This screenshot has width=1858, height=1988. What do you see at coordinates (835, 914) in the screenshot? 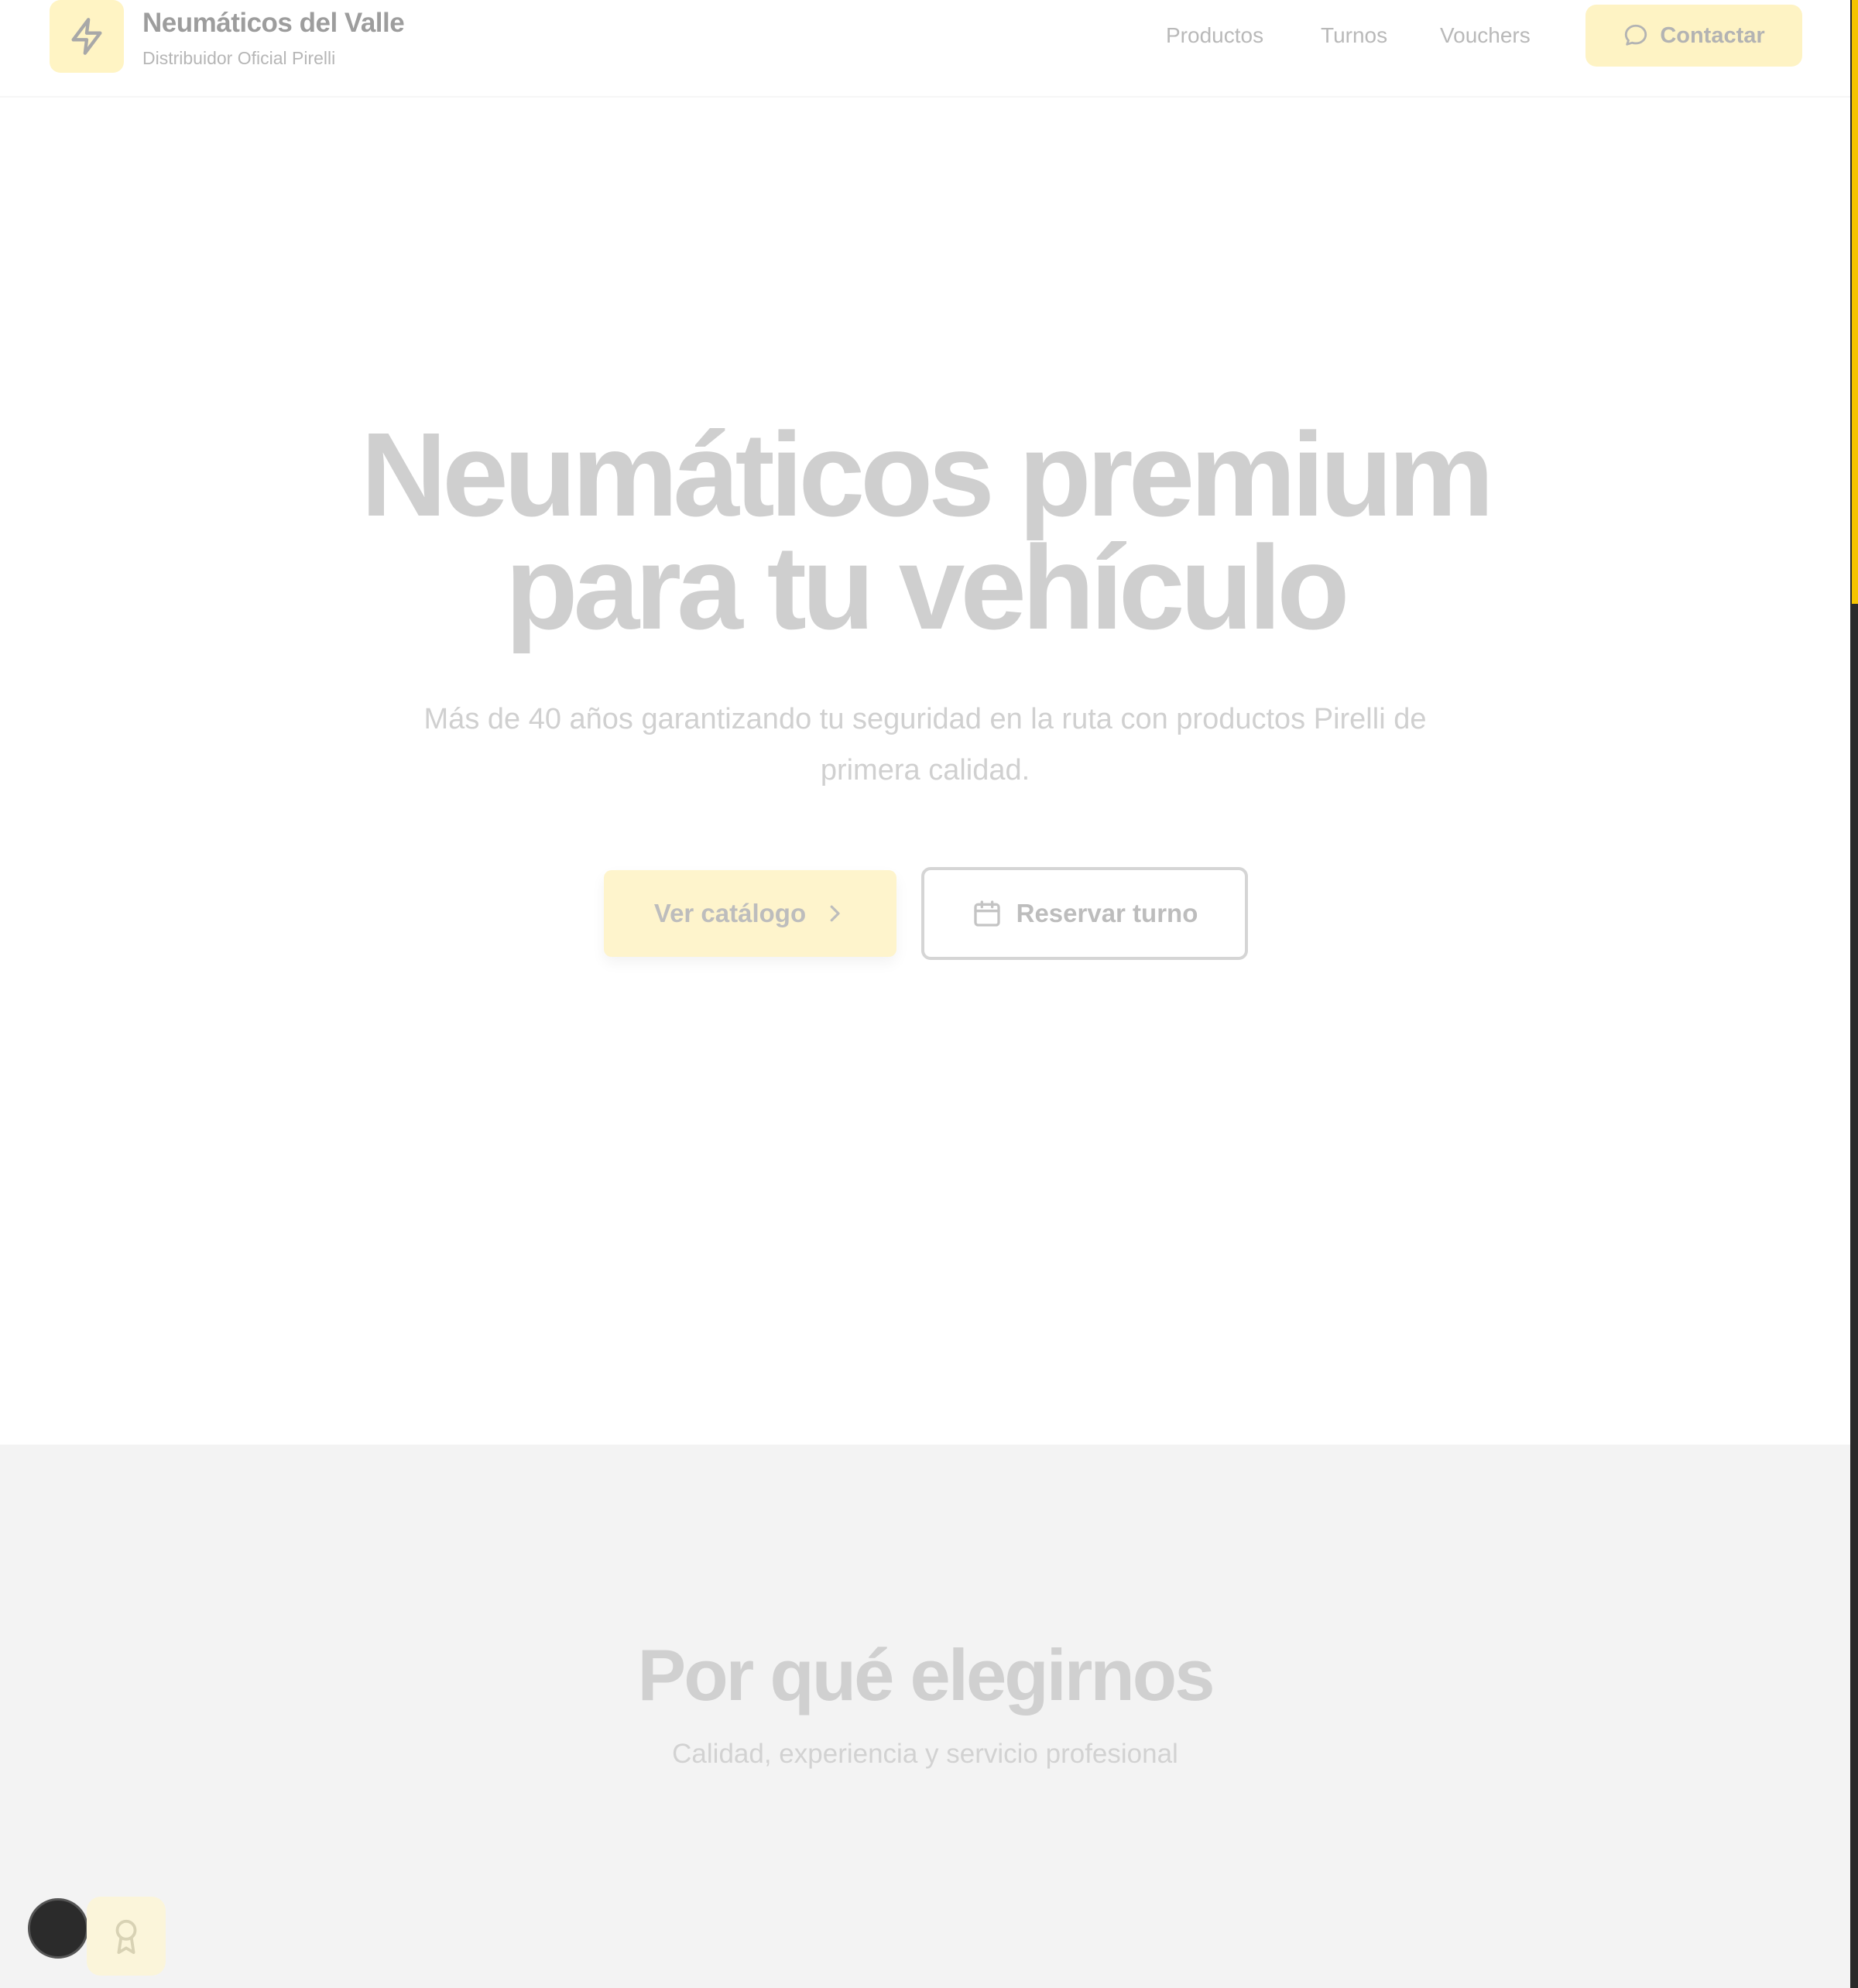
I see `chevron-right-icon` at bounding box center [835, 914].